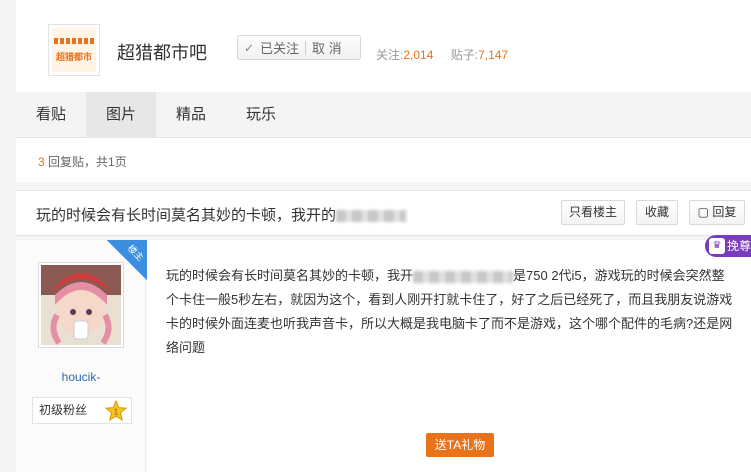  What do you see at coordinates (703, 212) in the screenshot?
I see `reply-icon: ▢` at bounding box center [703, 212].